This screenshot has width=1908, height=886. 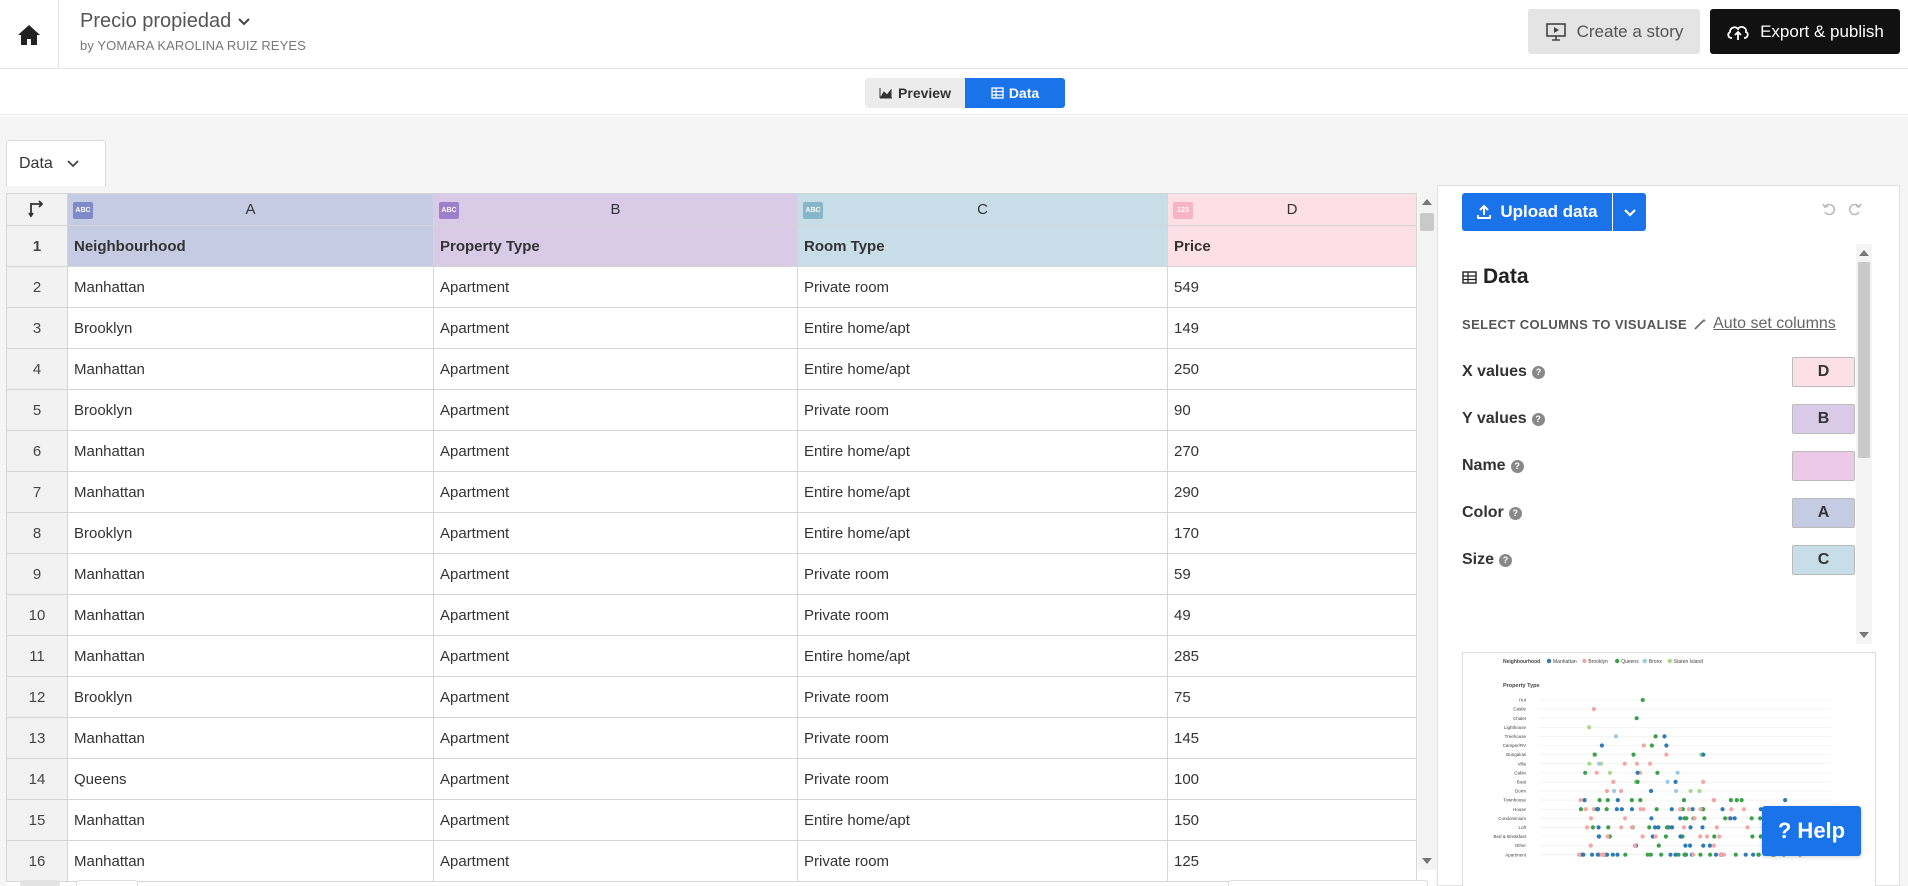 What do you see at coordinates (250, 779) in the screenshot?
I see `table-cell: Queens` at bounding box center [250, 779].